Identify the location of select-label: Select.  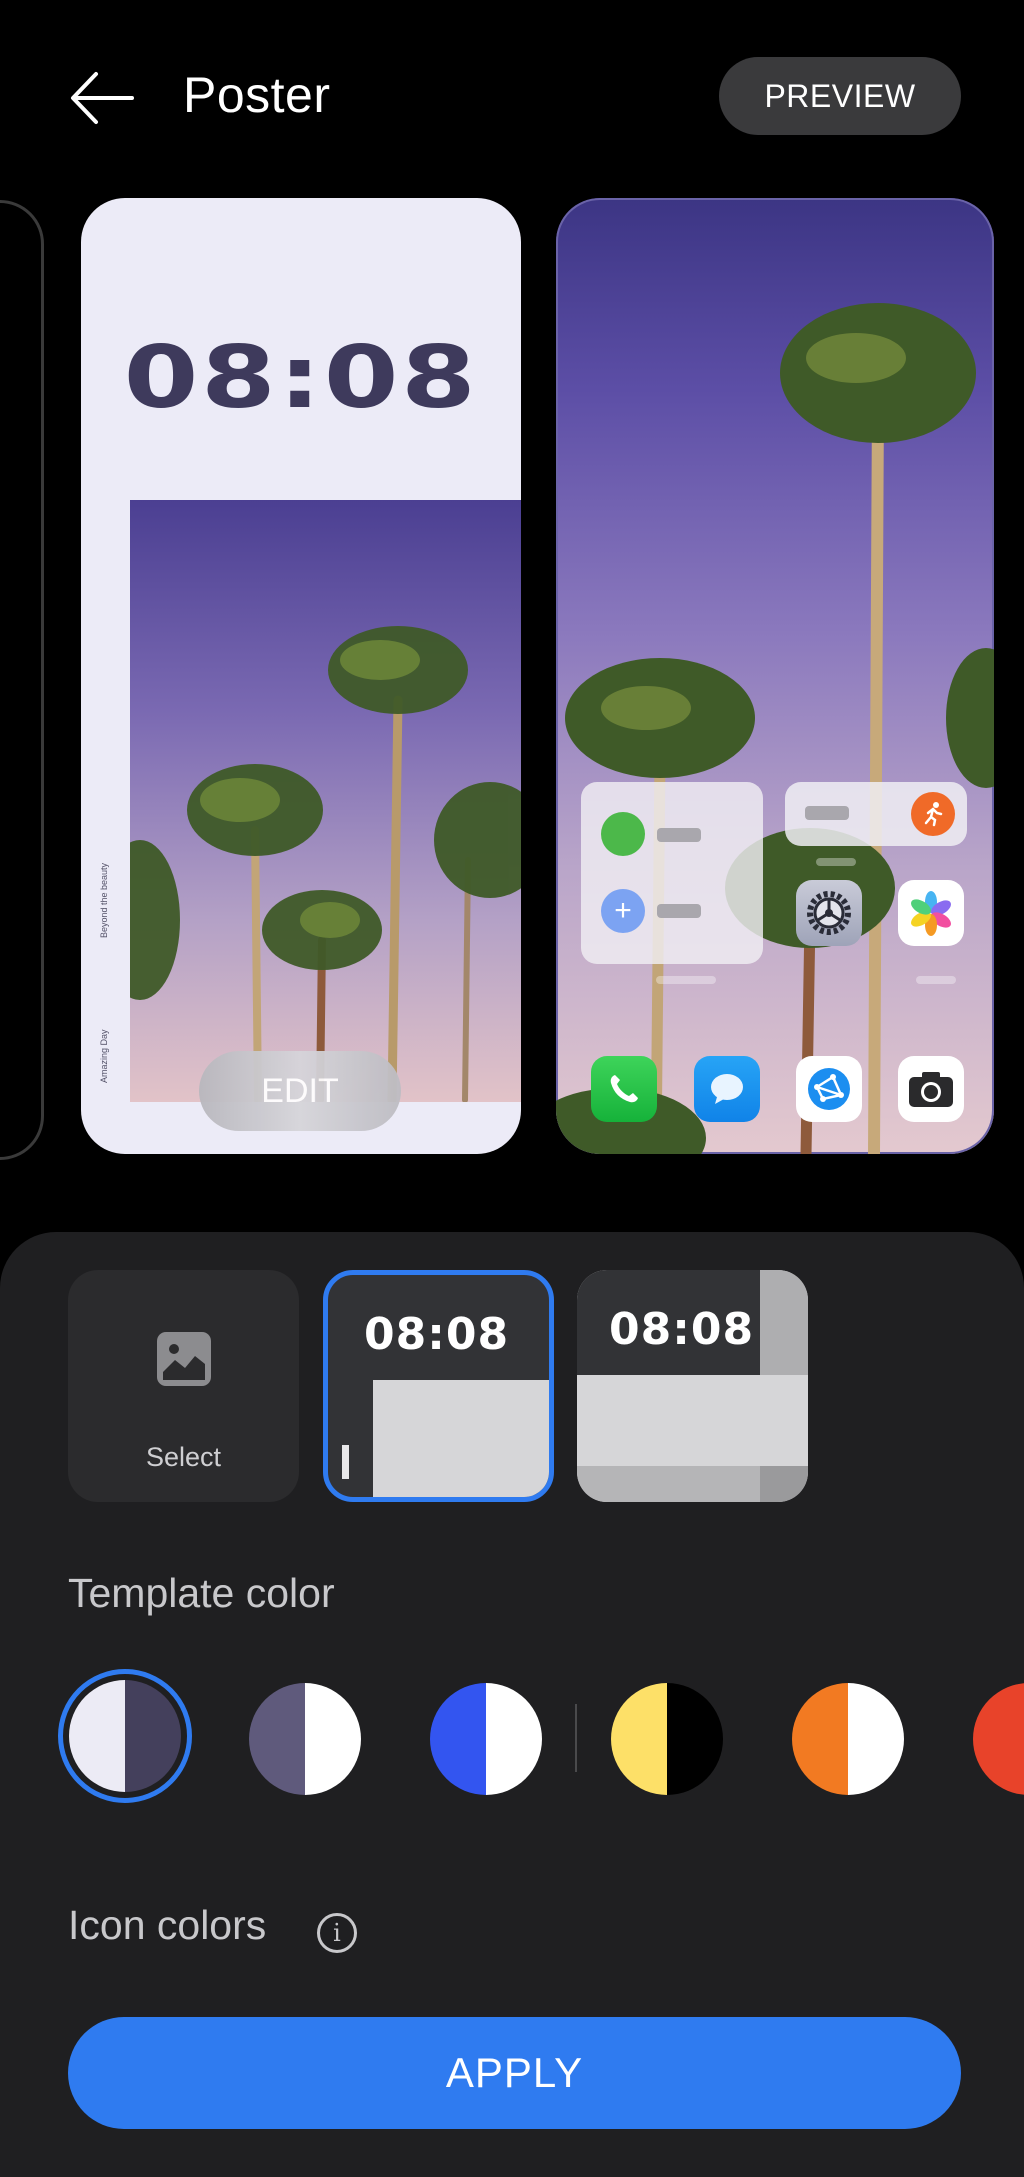
(183, 1457).